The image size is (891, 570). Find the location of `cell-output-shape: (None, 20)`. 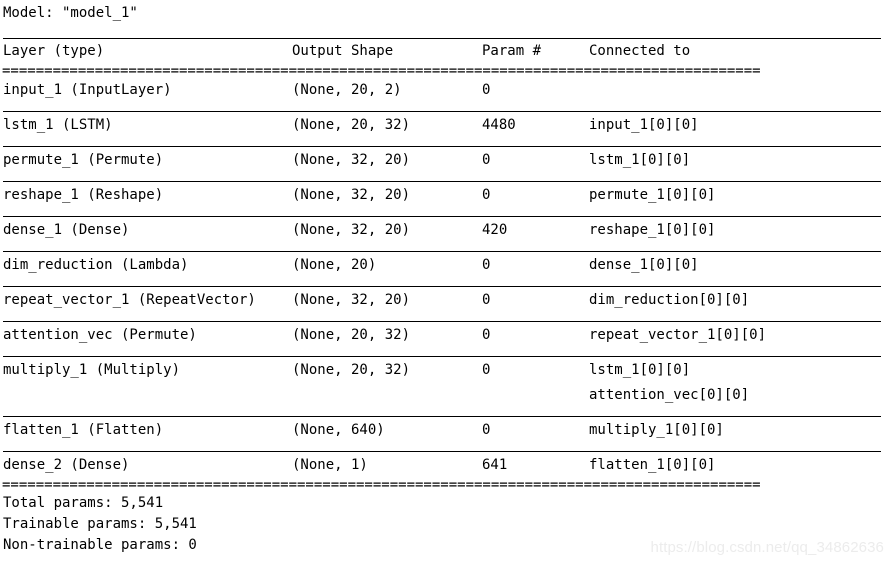

cell-output-shape: (None, 20) is located at coordinates (334, 265).